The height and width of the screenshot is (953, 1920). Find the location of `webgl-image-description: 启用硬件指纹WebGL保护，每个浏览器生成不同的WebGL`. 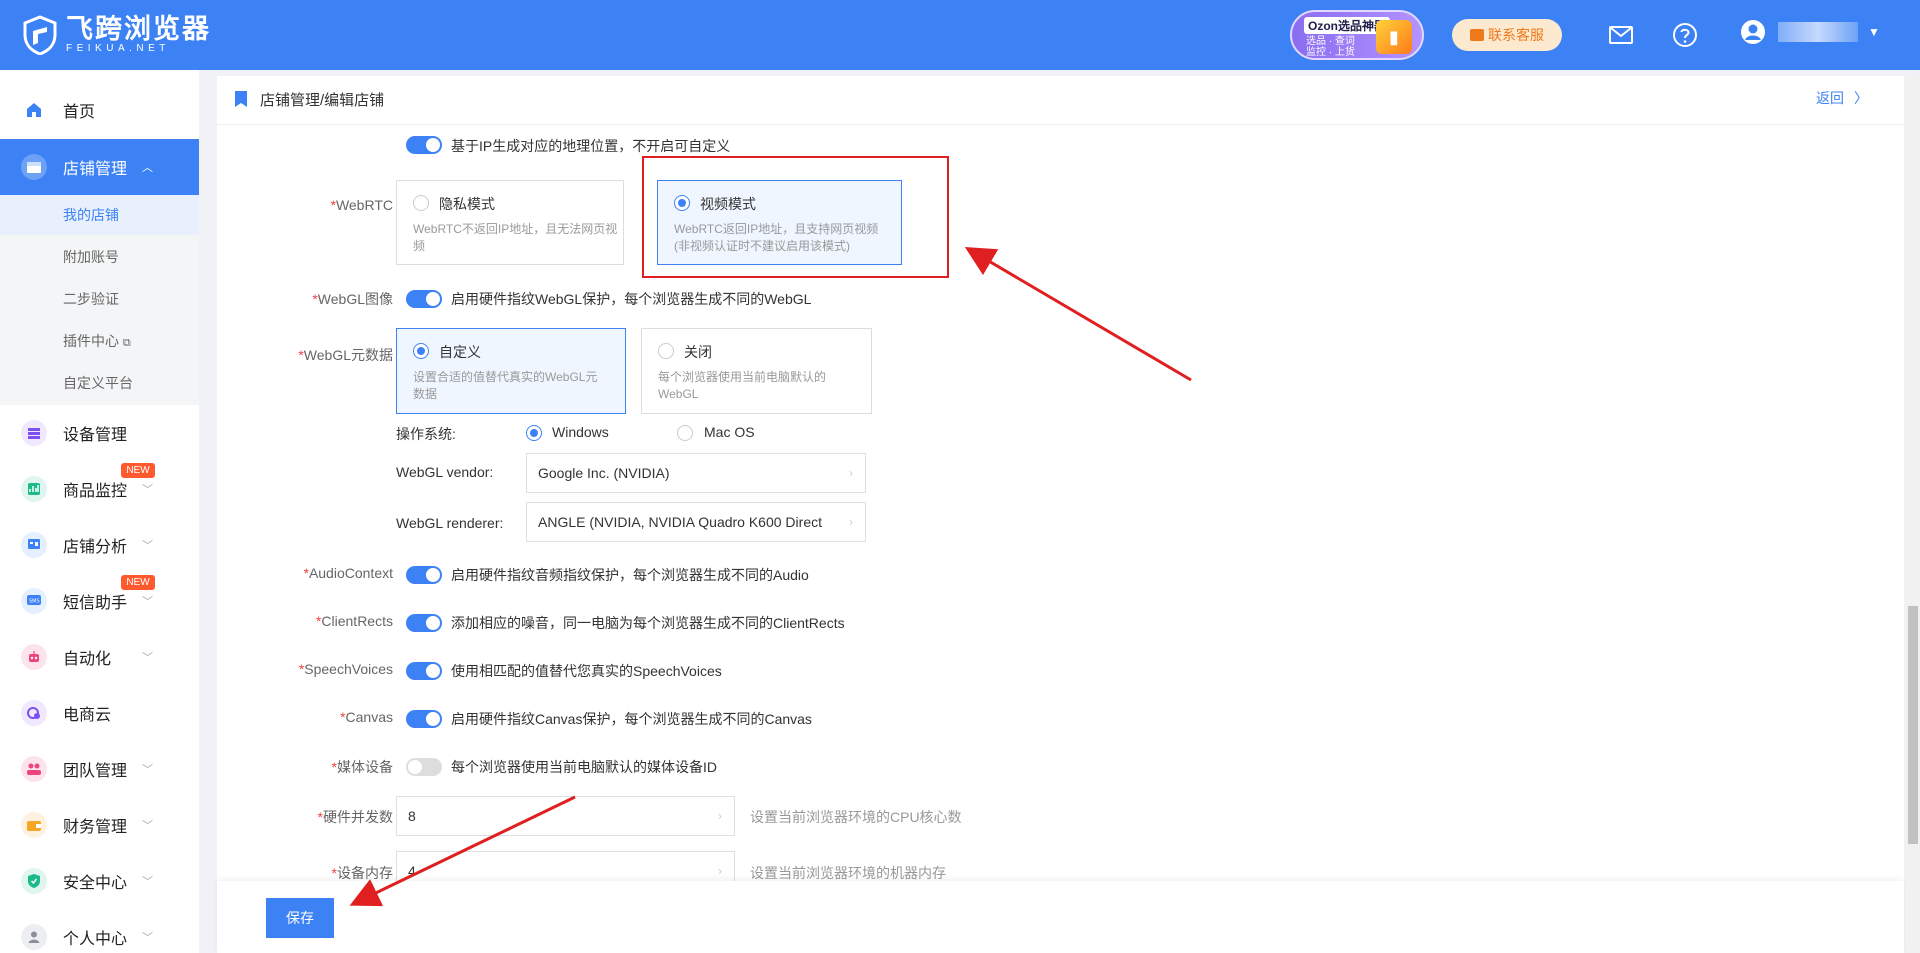

webgl-image-description: 启用硬件指纹WebGL保护，每个浏览器生成不同的WebGL is located at coordinates (631, 299).